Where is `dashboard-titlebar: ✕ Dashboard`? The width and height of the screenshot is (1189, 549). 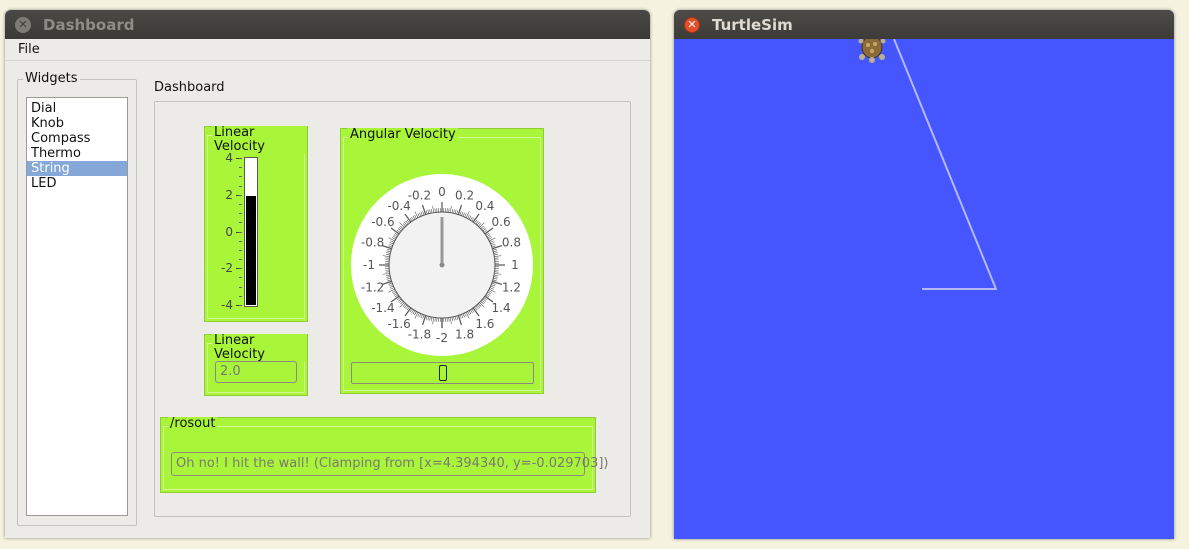
dashboard-titlebar: ✕ Dashboard is located at coordinates (327, 24).